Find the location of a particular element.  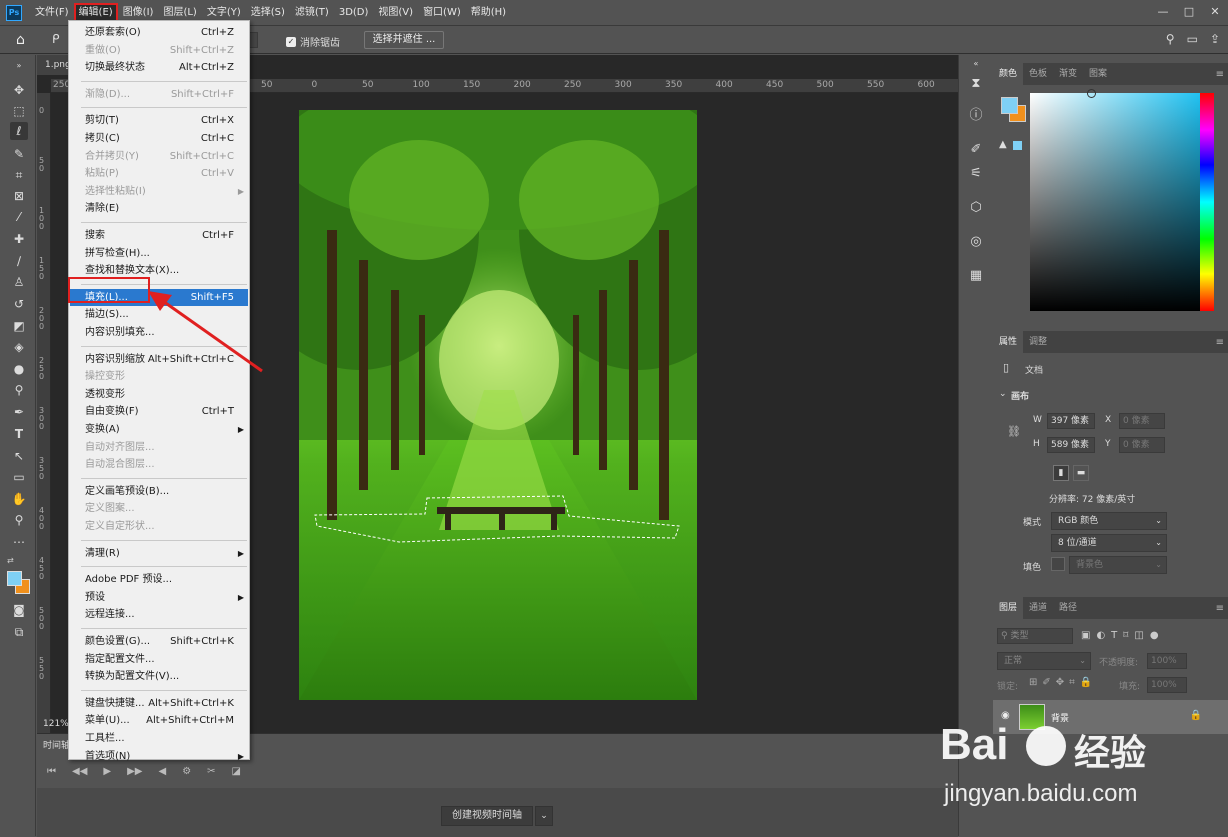

clone-stamp-tool-icon: ♙ is located at coordinates (19, 282).